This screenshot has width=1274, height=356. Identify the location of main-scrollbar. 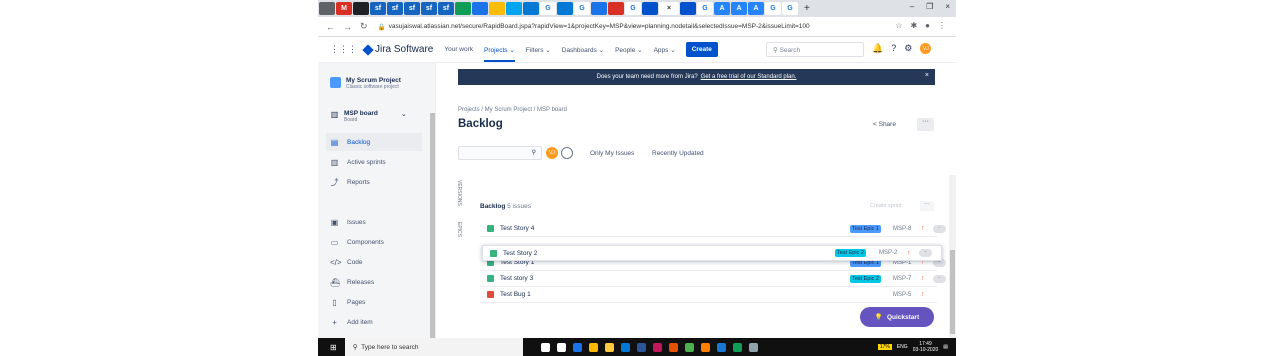
(952, 256).